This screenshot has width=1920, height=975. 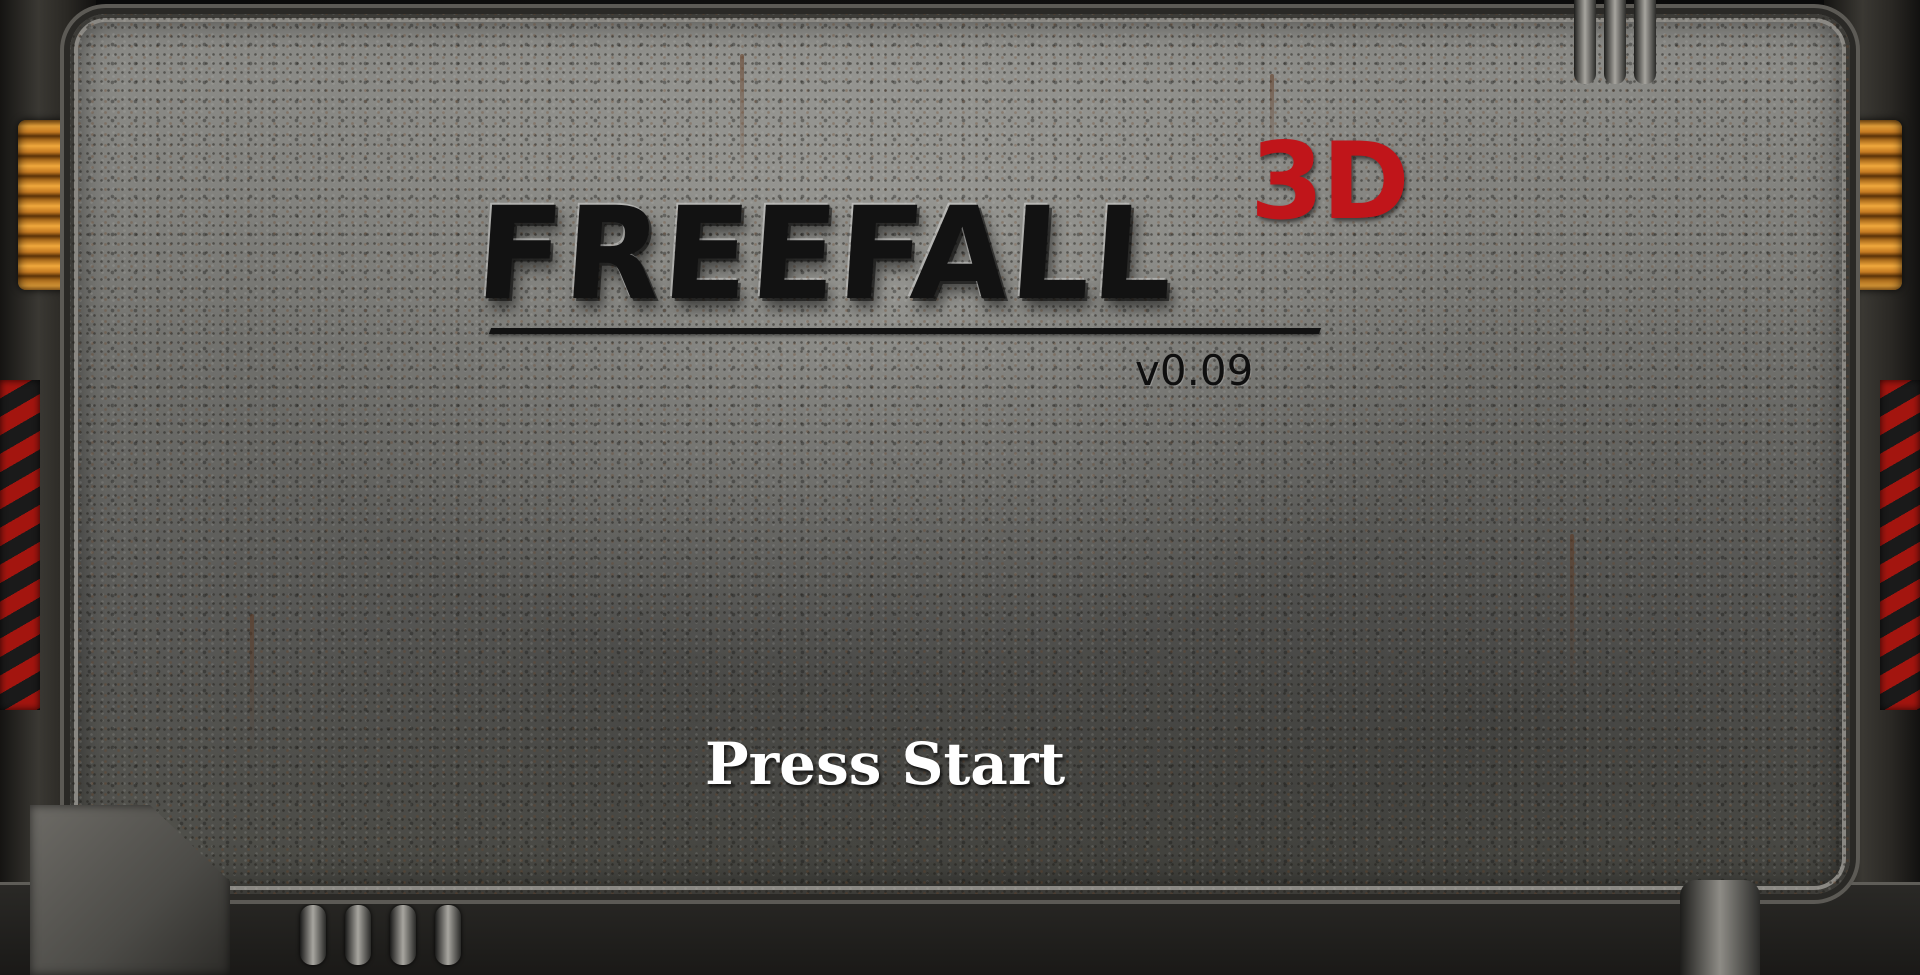 What do you see at coordinates (1330, 181) in the screenshot?
I see `logo-3d-suffix: 3D` at bounding box center [1330, 181].